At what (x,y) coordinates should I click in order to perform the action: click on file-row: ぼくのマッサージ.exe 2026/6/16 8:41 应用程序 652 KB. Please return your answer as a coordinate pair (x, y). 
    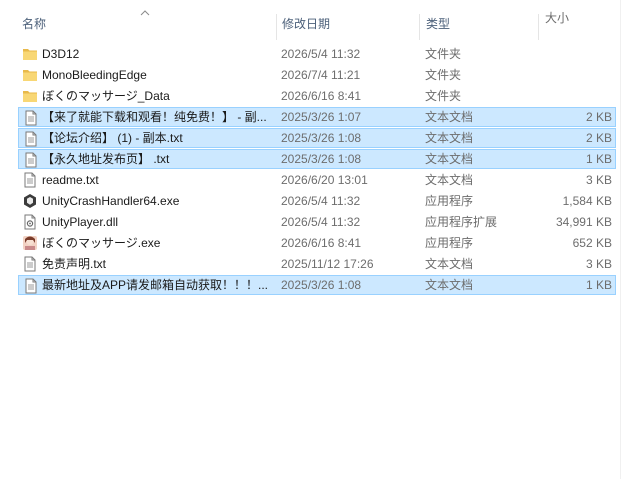
    Looking at the image, I should click on (317, 243).